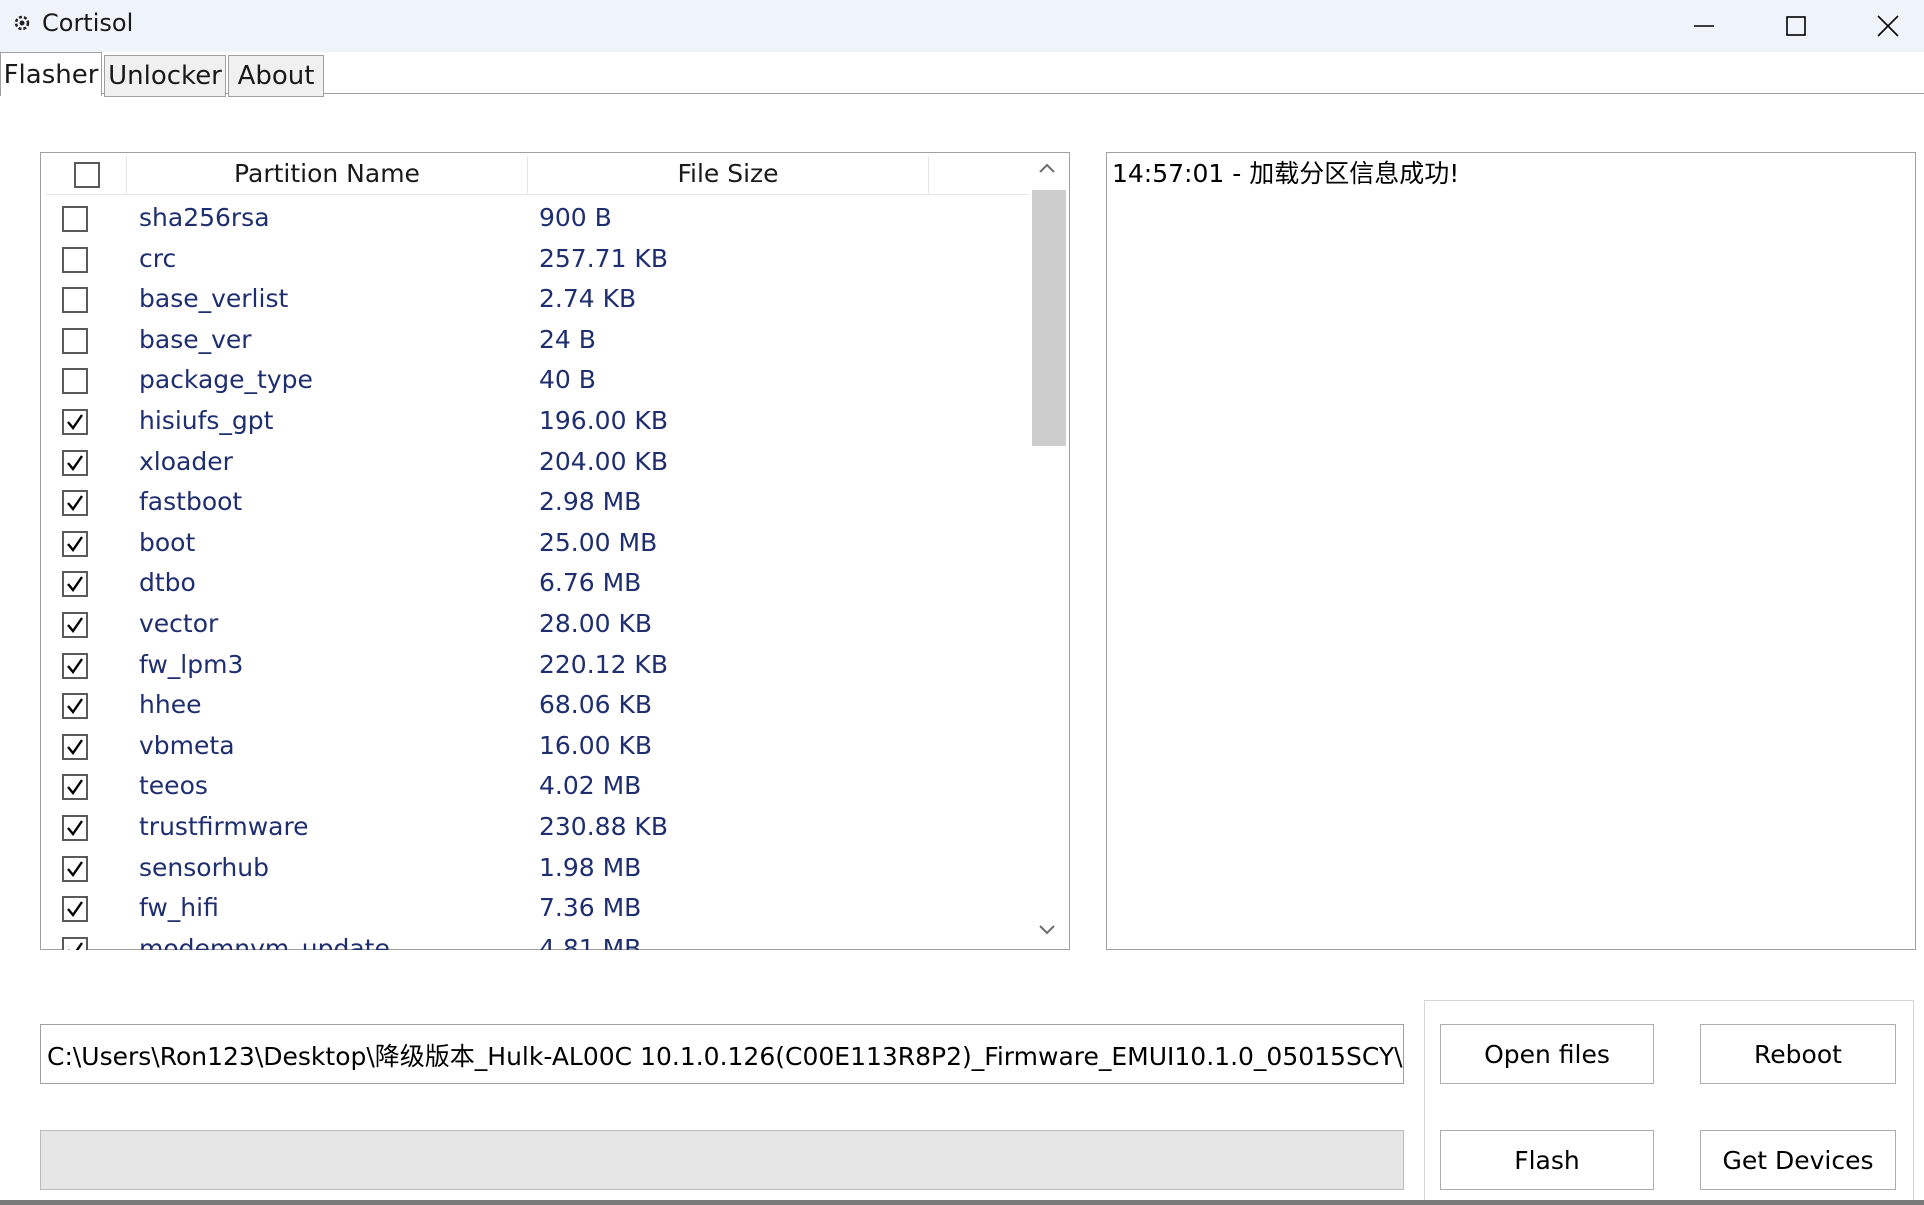  What do you see at coordinates (1049, 318) in the screenshot?
I see `scrollbar-thumb` at bounding box center [1049, 318].